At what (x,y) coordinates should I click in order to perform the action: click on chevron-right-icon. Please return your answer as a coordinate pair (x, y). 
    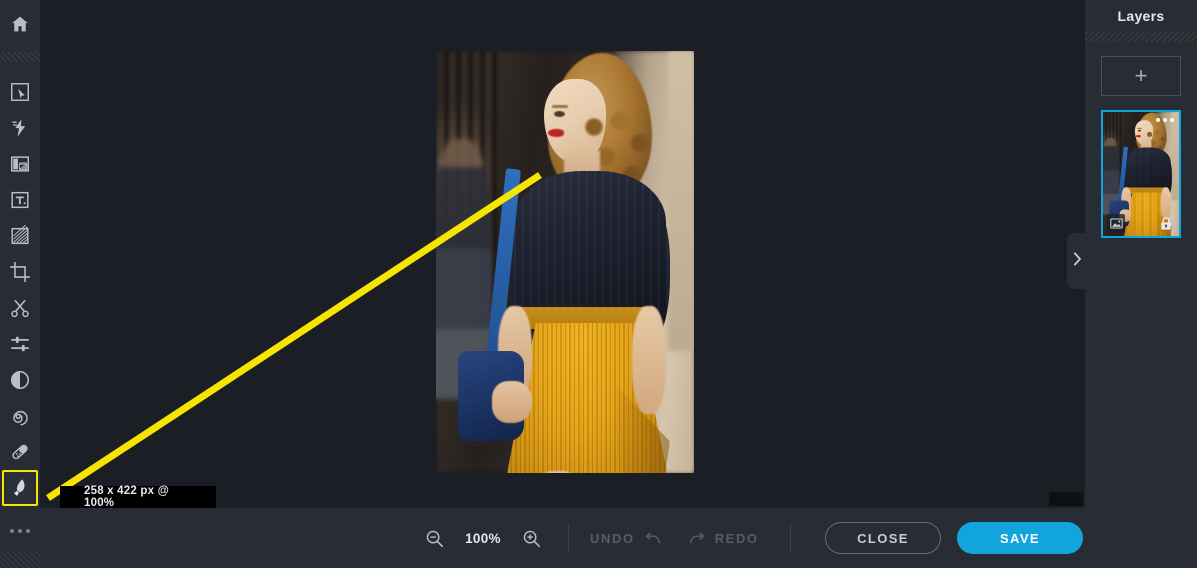
    Looking at the image, I should click on (1077, 261).